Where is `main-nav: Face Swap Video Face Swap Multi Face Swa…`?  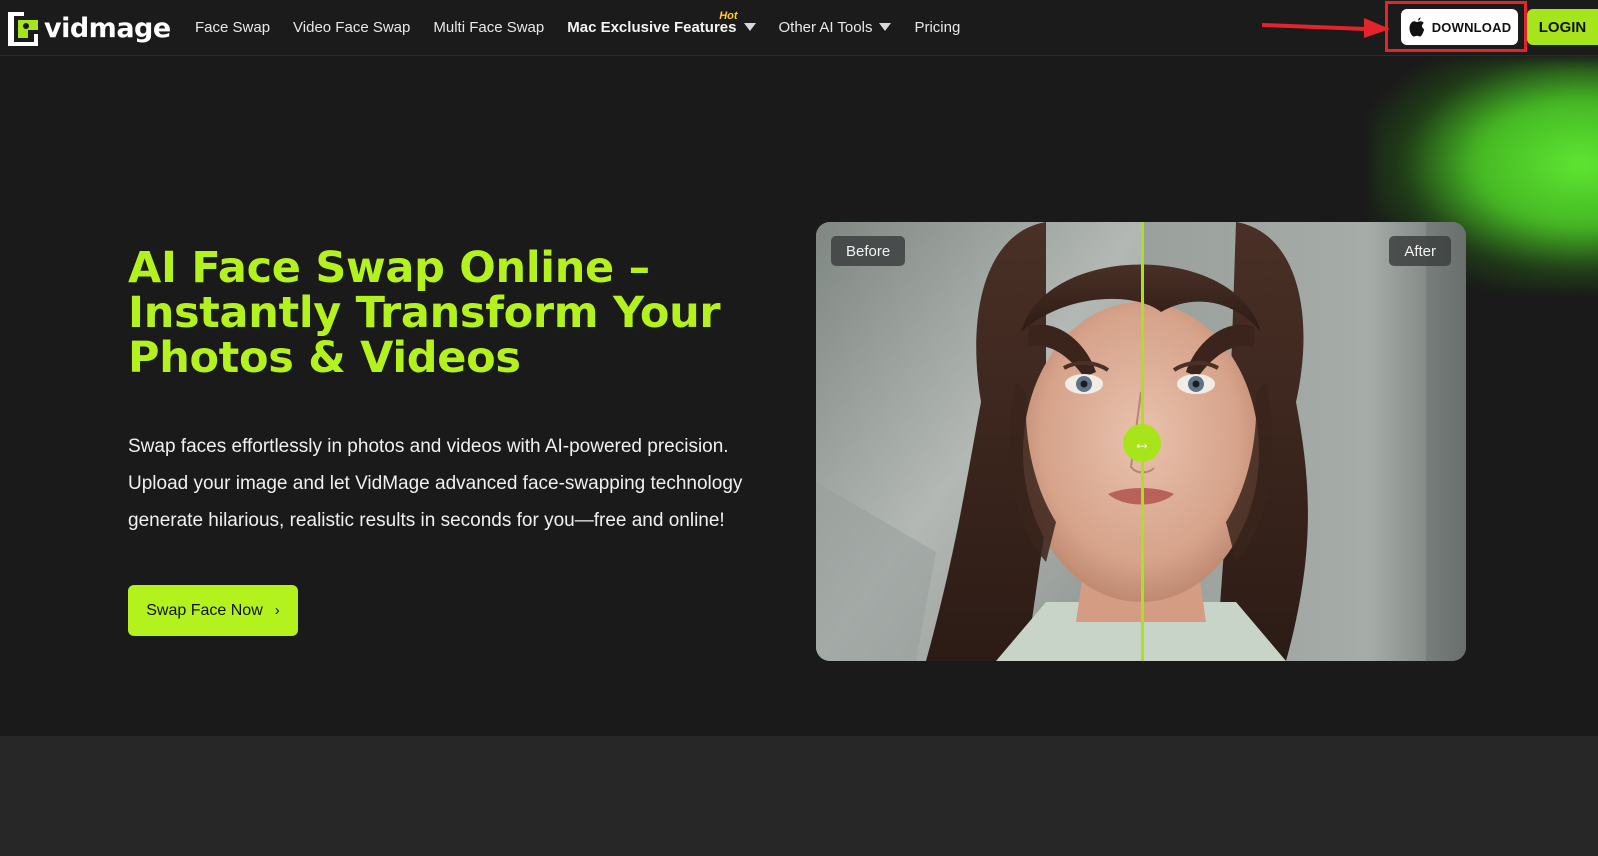
main-nav: Face Swap Video Face Swap Multi Face Swa… is located at coordinates (589, 27).